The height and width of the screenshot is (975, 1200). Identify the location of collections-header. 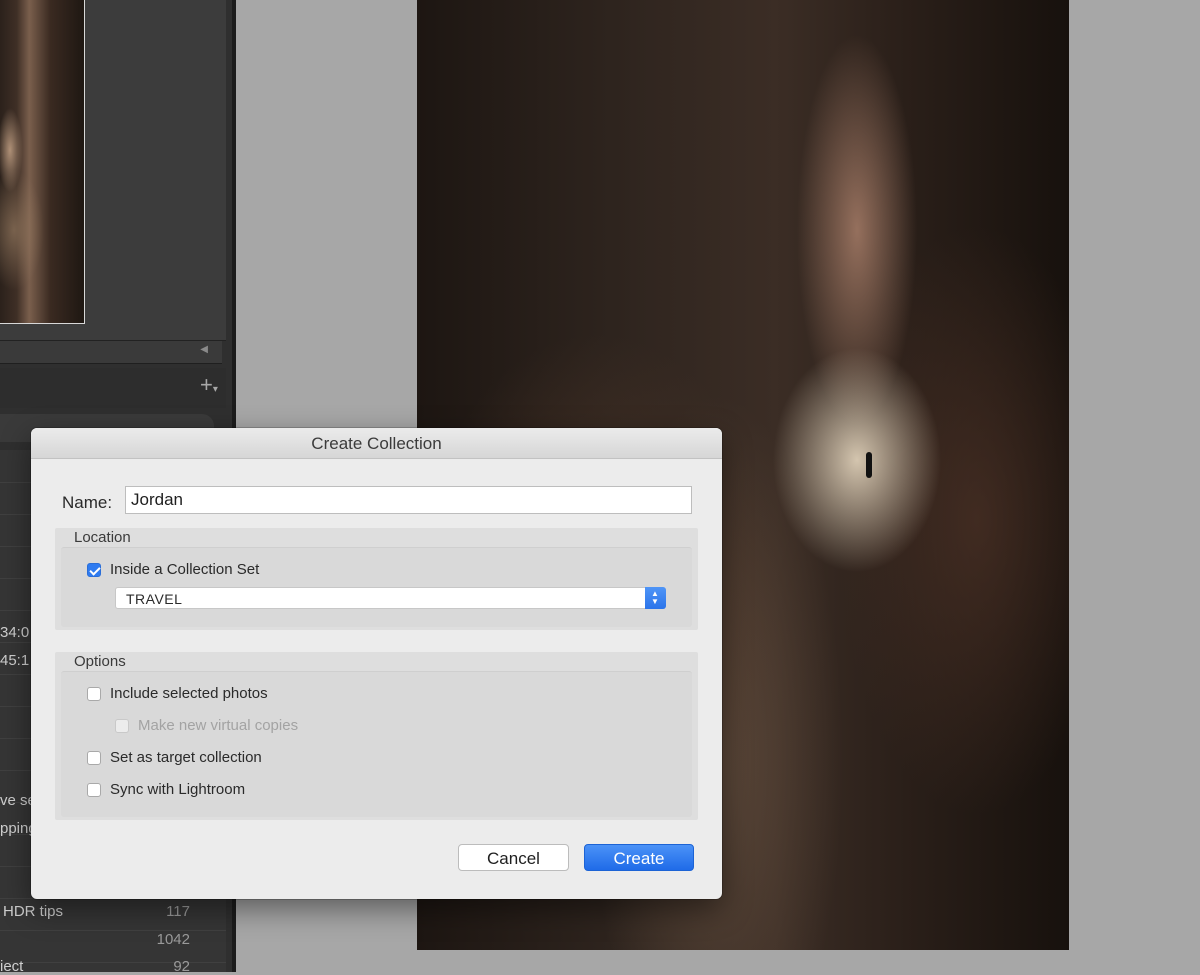
(113, 388).